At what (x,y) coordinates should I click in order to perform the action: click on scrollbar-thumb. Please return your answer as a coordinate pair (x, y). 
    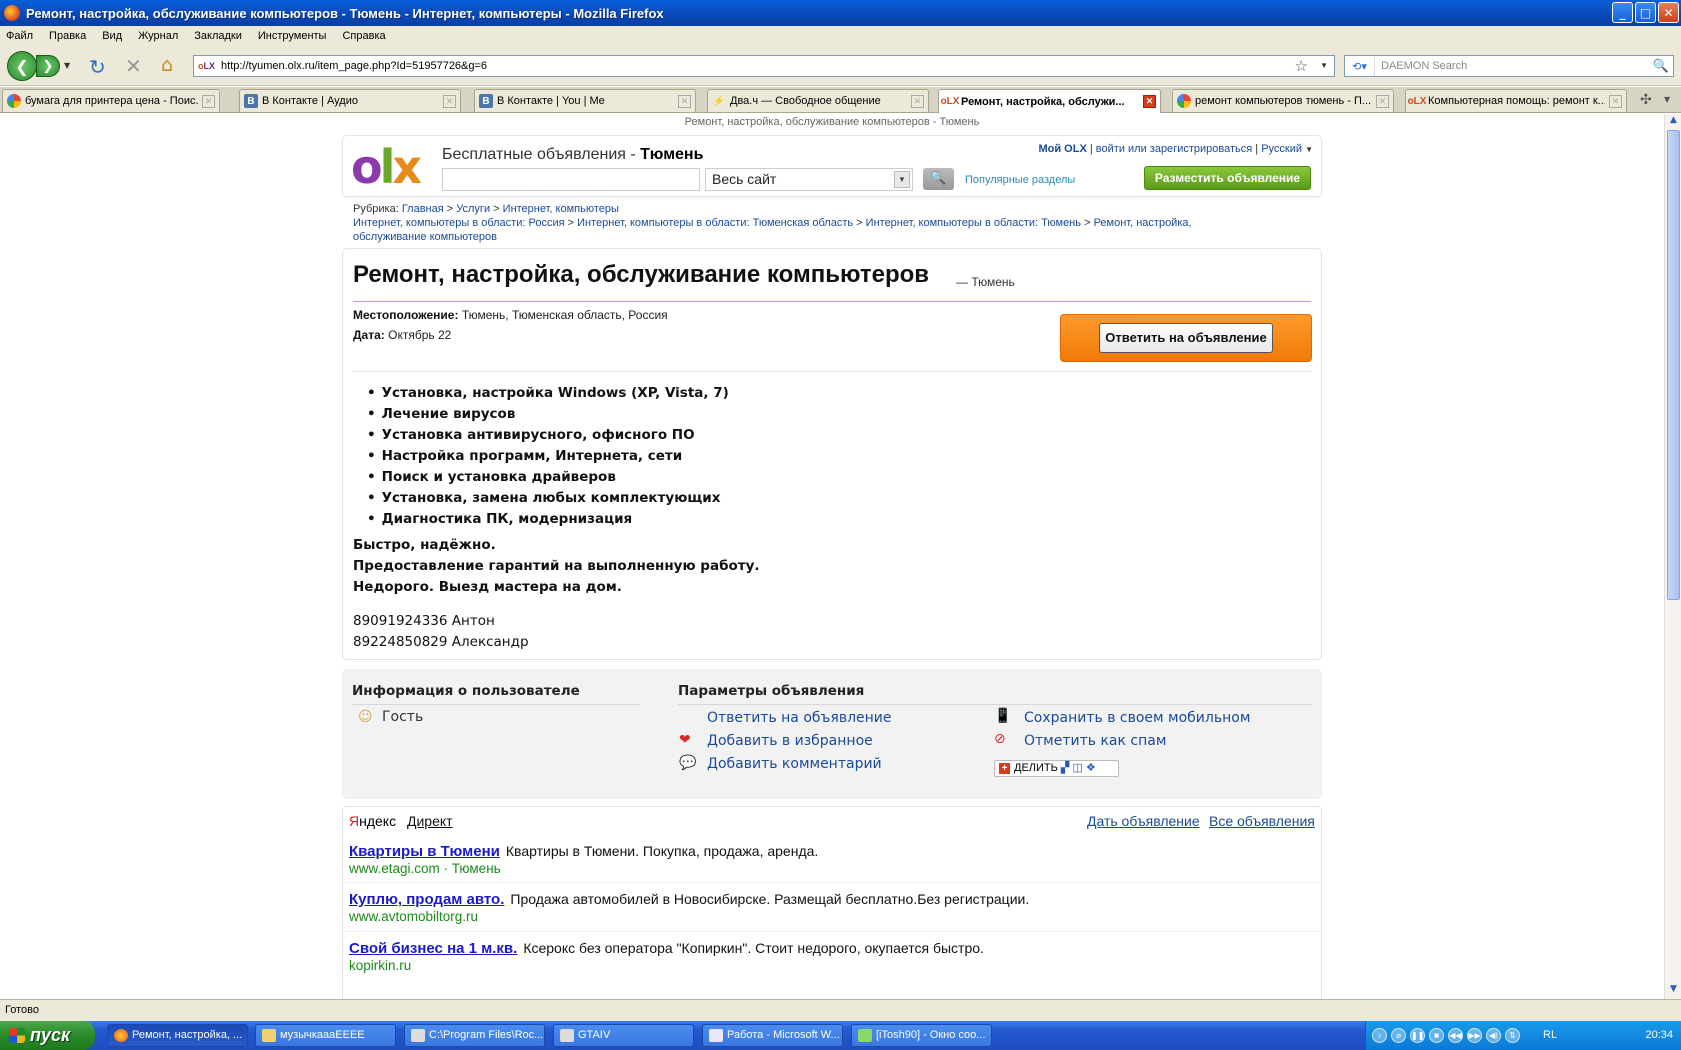
    Looking at the image, I should click on (1673, 365).